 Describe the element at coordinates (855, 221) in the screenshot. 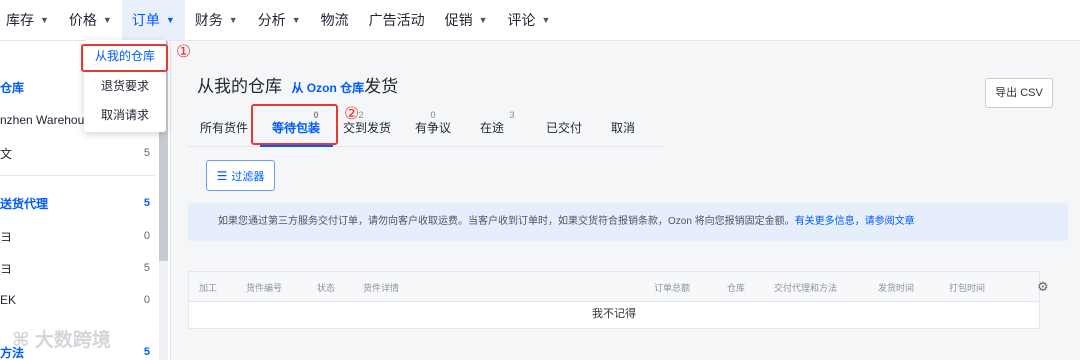

I see `info-banner-link: 有关更多信息，请参阅文章` at that location.